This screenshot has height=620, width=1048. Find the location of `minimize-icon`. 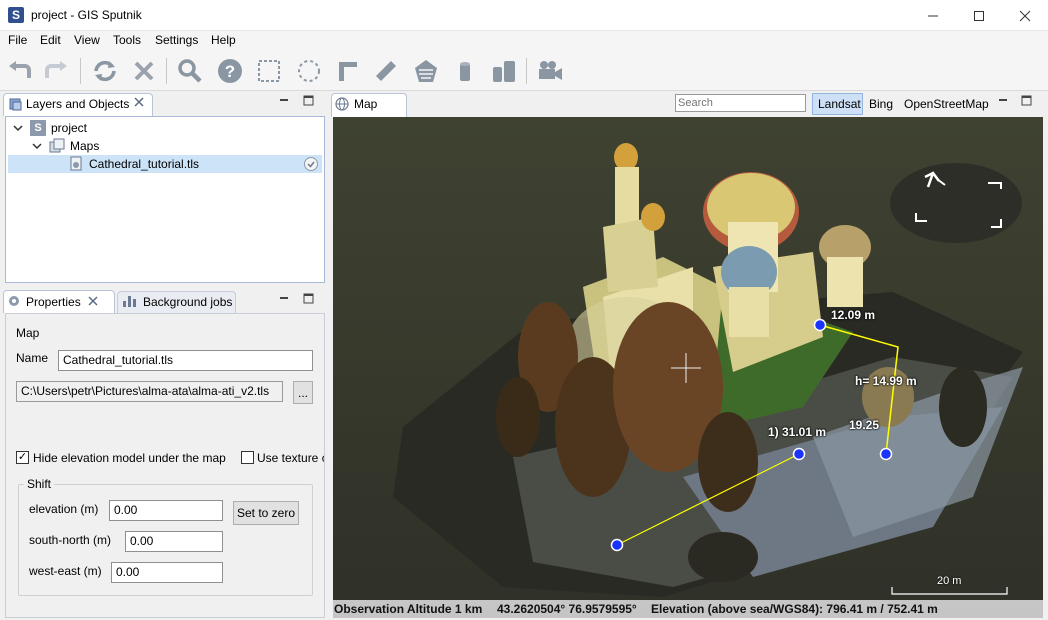

minimize-icon is located at coordinates (933, 15).